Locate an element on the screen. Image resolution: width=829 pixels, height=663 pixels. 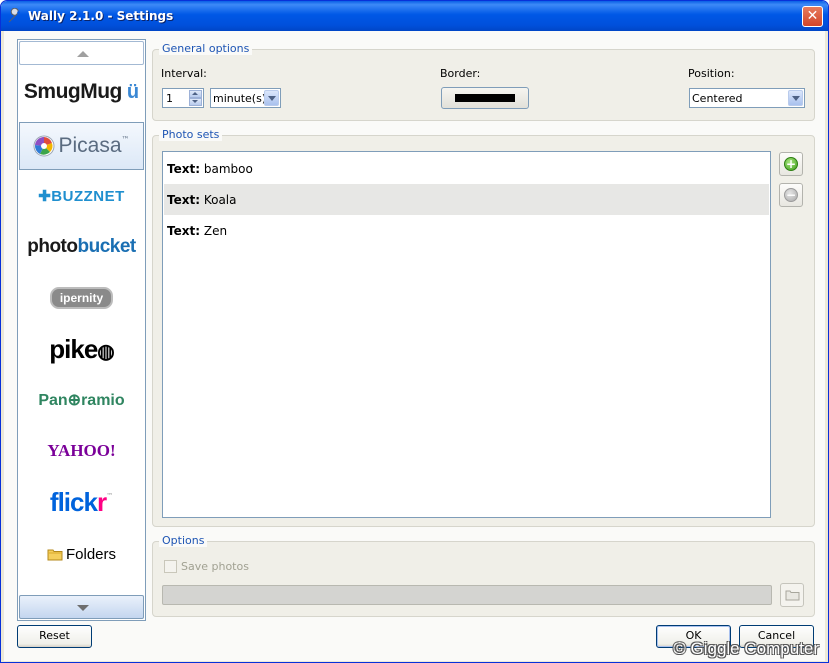
save-path-field is located at coordinates (467, 595).